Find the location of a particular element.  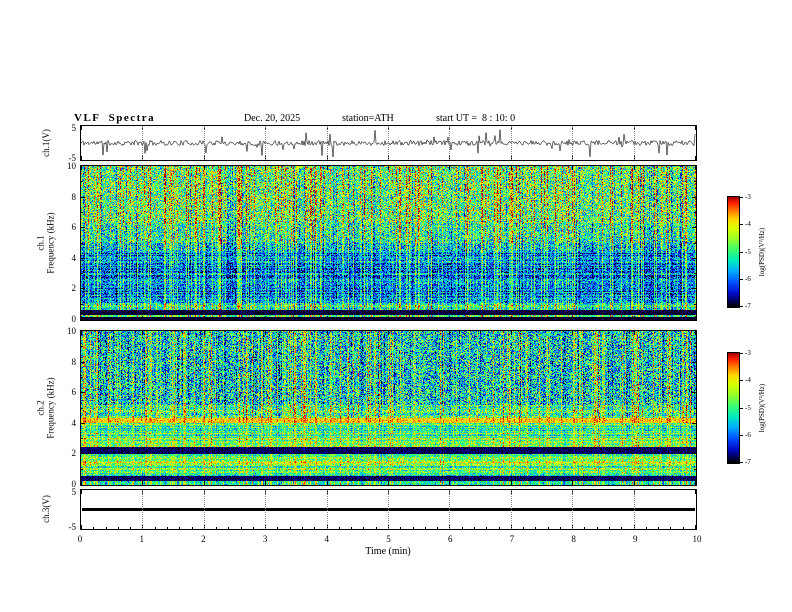

colorbar-ch2 is located at coordinates (733, 408).